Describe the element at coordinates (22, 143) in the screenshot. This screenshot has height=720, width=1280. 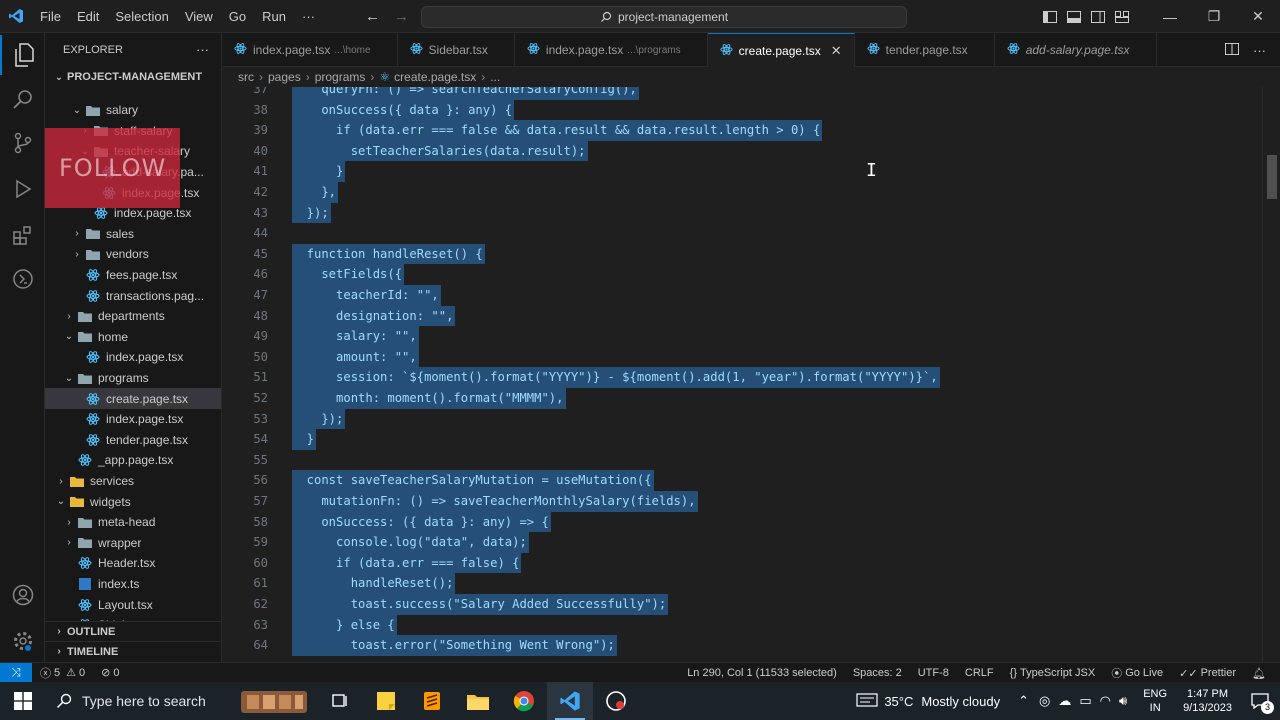
I see `source-control-icon` at that location.